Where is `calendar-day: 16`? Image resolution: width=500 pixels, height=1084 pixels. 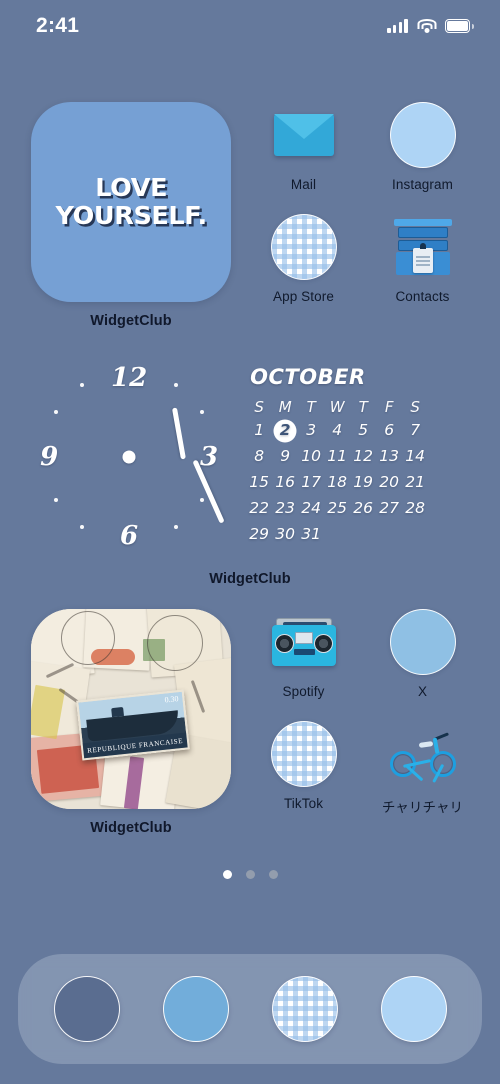 calendar-day: 16 is located at coordinates (285, 482).